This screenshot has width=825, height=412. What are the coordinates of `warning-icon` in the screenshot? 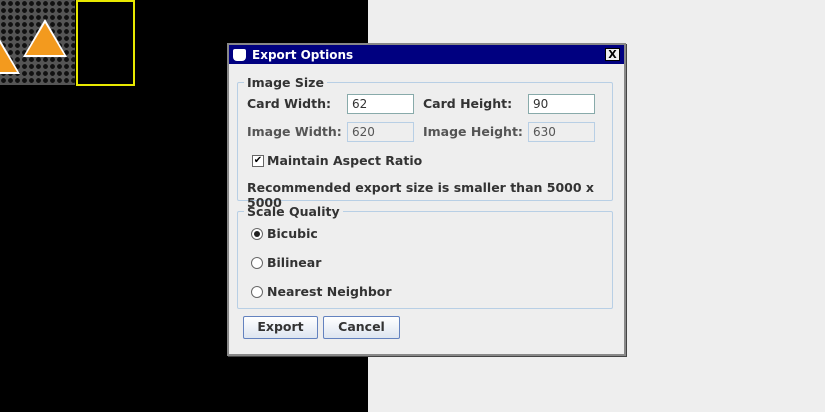 It's located at (10, 55).